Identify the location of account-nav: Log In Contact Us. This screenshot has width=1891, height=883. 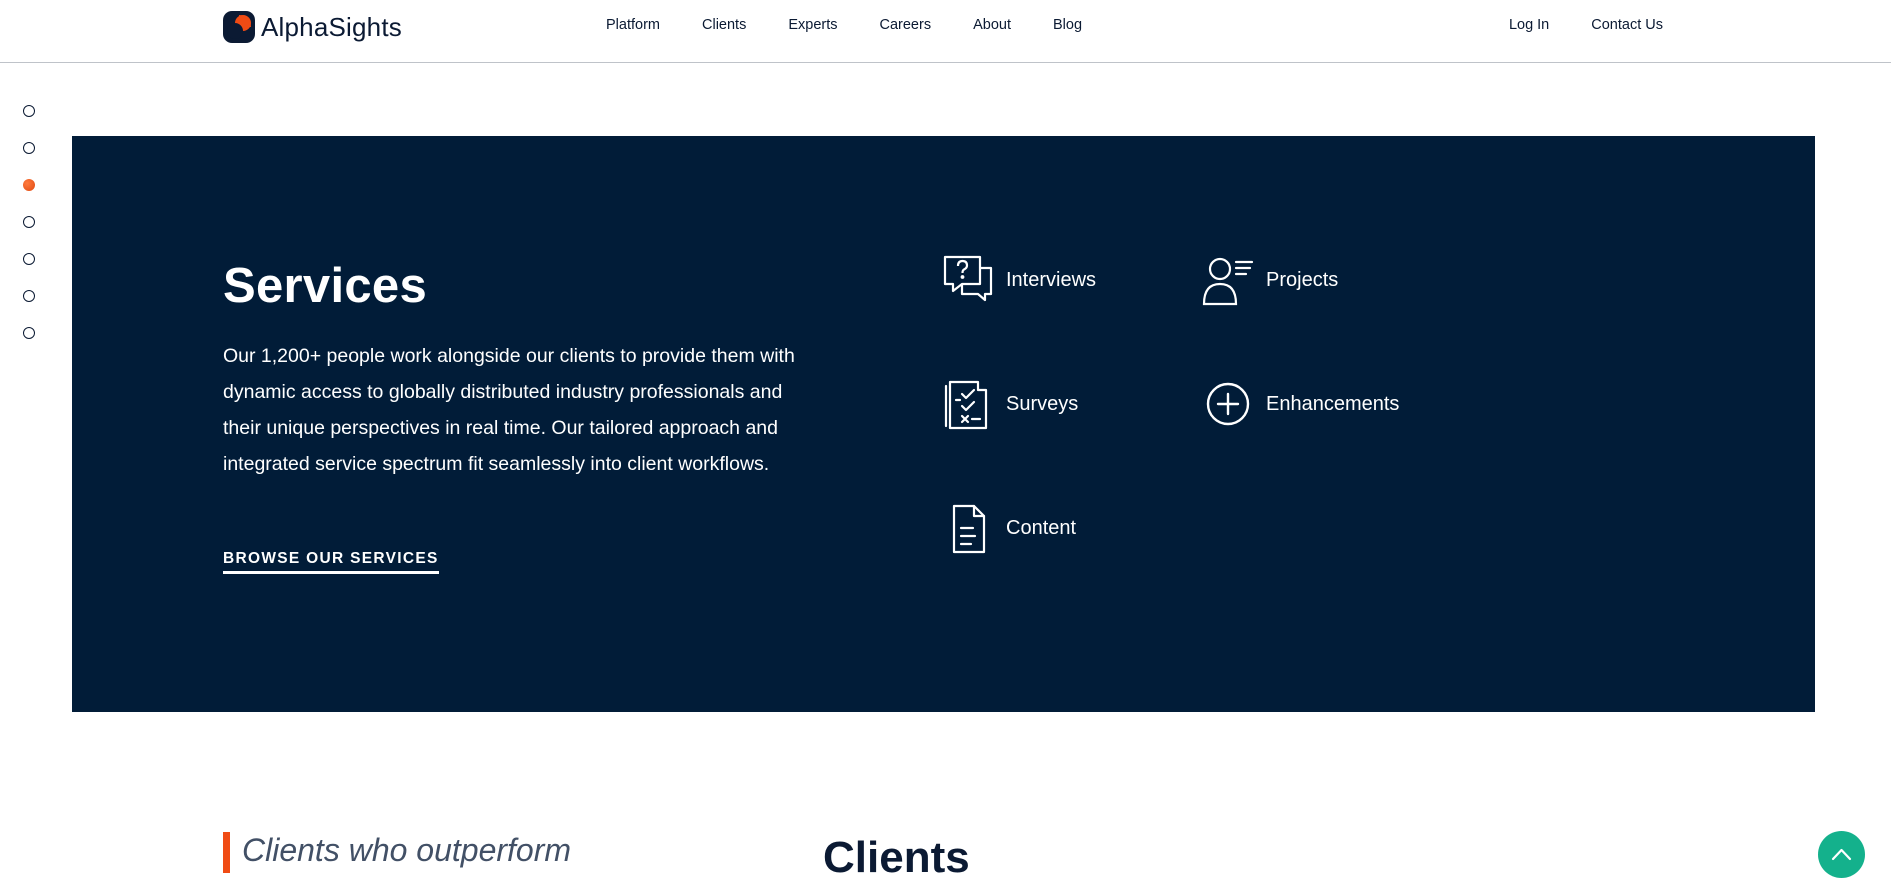
(1565, 25).